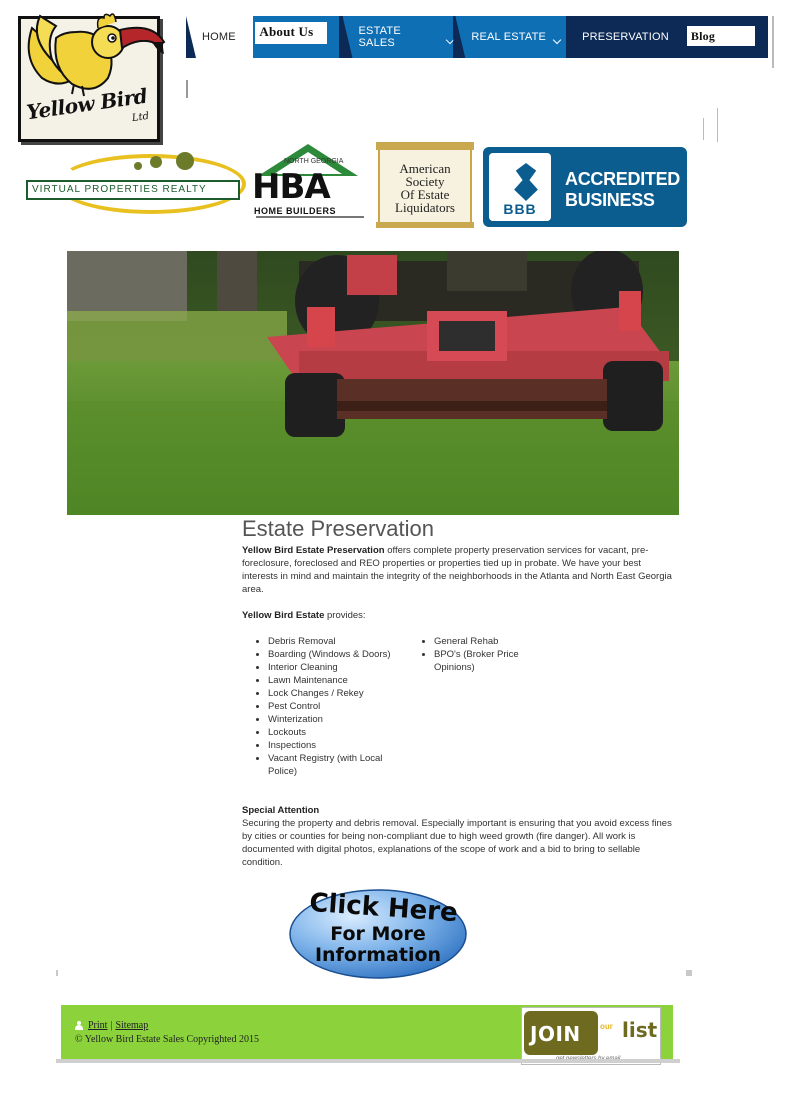  Describe the element at coordinates (610, 200) in the screenshot. I see `bbb-business: BUSINESS` at that location.